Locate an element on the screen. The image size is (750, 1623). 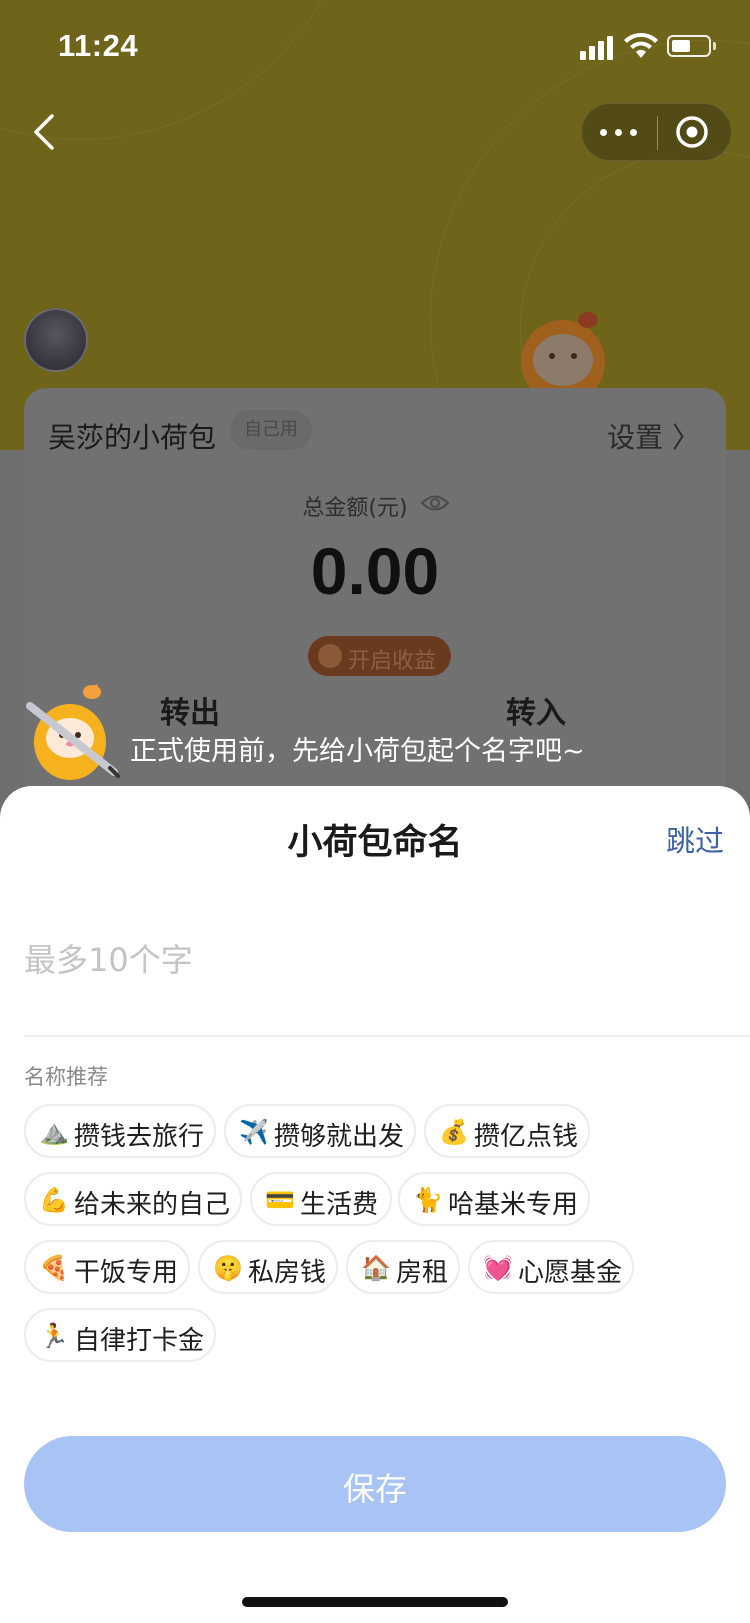
close-miniprogram-button is located at coordinates (695, 132).